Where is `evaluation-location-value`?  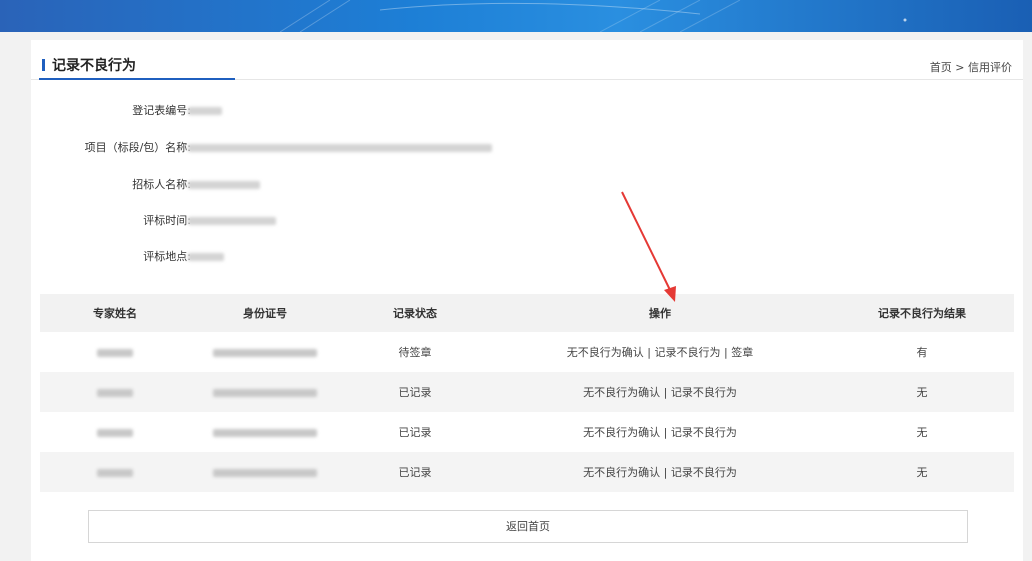 evaluation-location-value is located at coordinates (206, 257).